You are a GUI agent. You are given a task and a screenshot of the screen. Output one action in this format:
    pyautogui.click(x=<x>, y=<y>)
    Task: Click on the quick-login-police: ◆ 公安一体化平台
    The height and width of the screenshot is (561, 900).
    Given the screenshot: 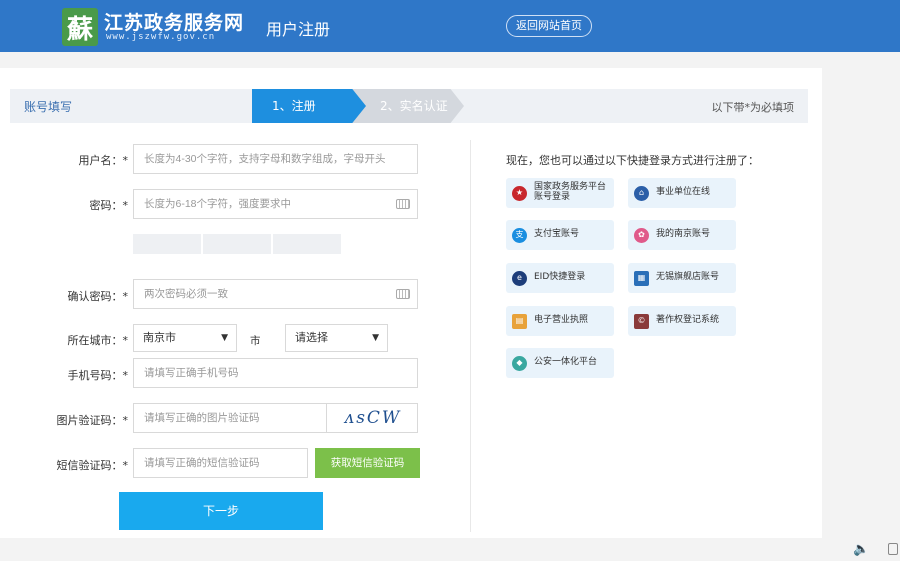 What is the action you would take?
    pyautogui.click(x=560, y=363)
    